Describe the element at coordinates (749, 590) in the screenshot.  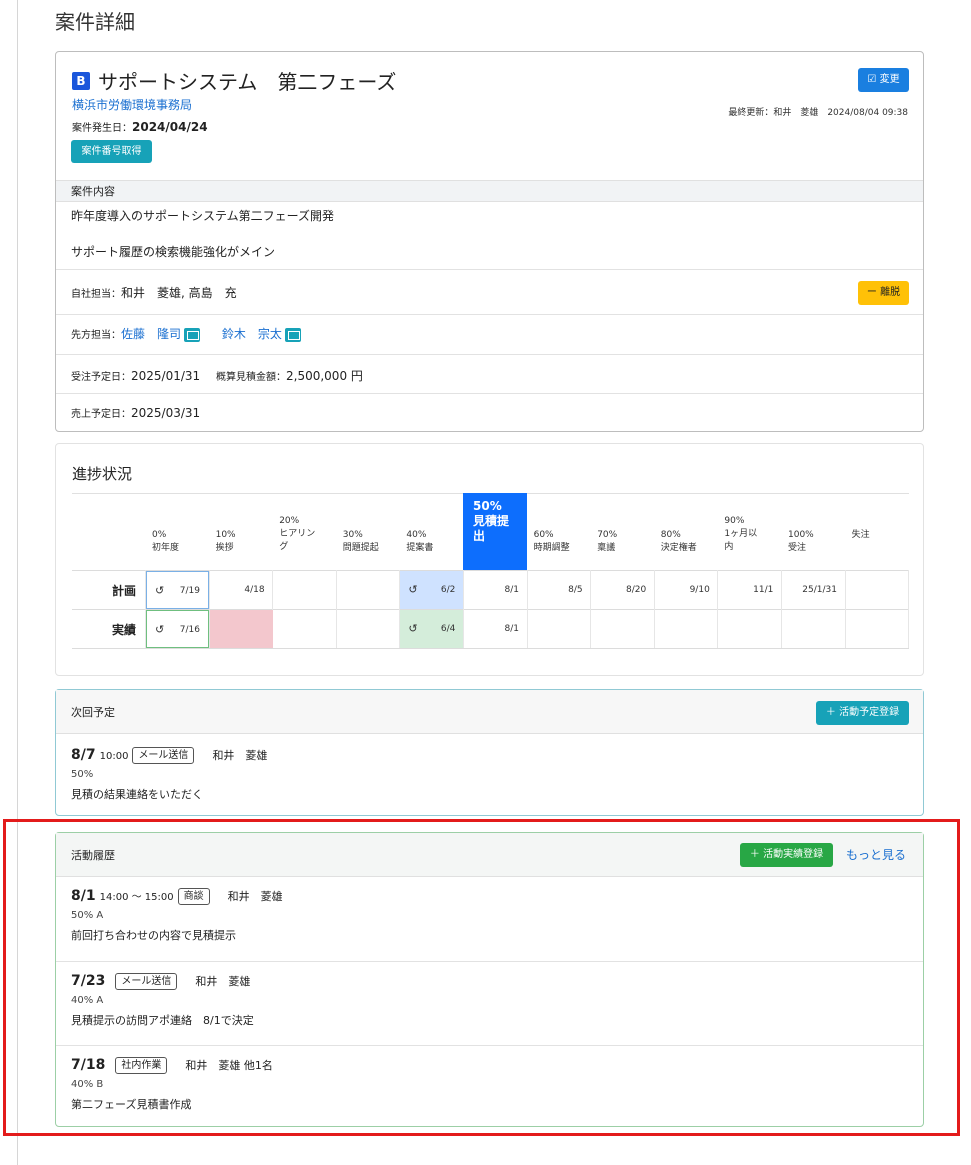
I see `plan-cell: 11/1` at that location.